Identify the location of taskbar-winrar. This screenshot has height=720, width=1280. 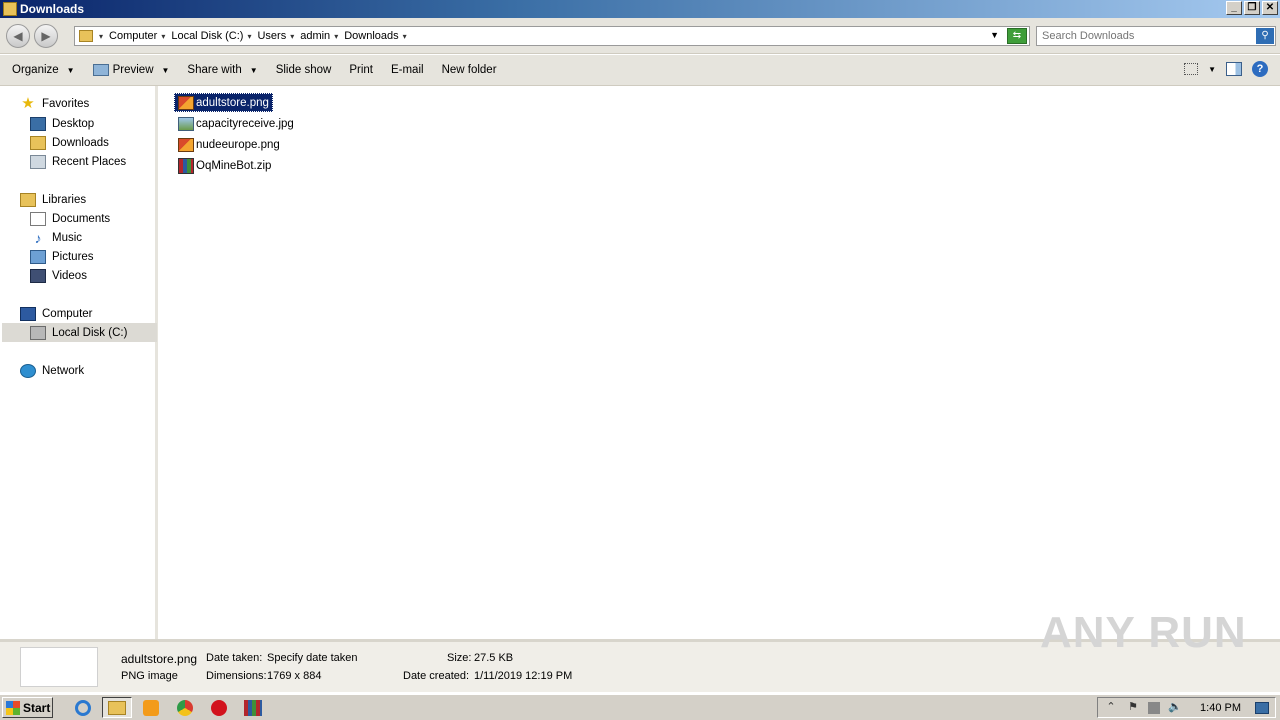
(253, 707).